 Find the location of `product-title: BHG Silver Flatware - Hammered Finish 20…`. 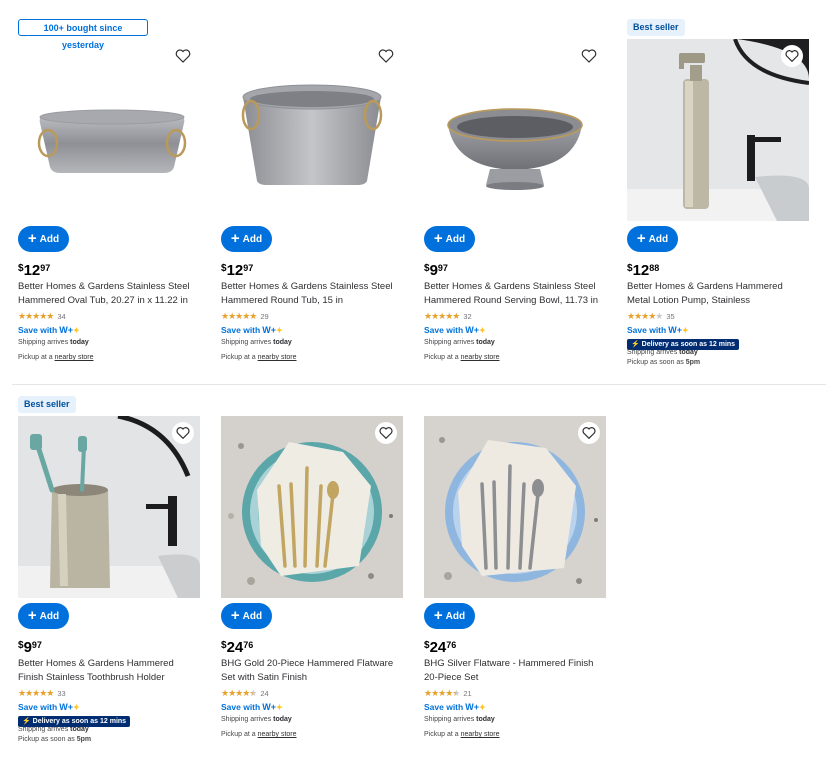

product-title: BHG Silver Flatware - Hammered Finish 20… is located at coordinates (514, 670).